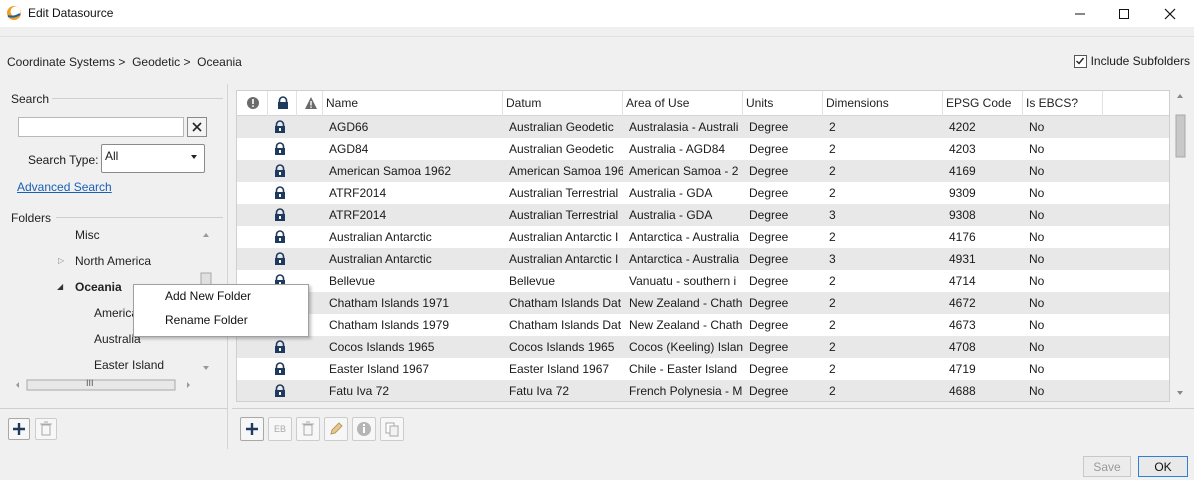  I want to click on eb-icon: EB, so click(279, 429).